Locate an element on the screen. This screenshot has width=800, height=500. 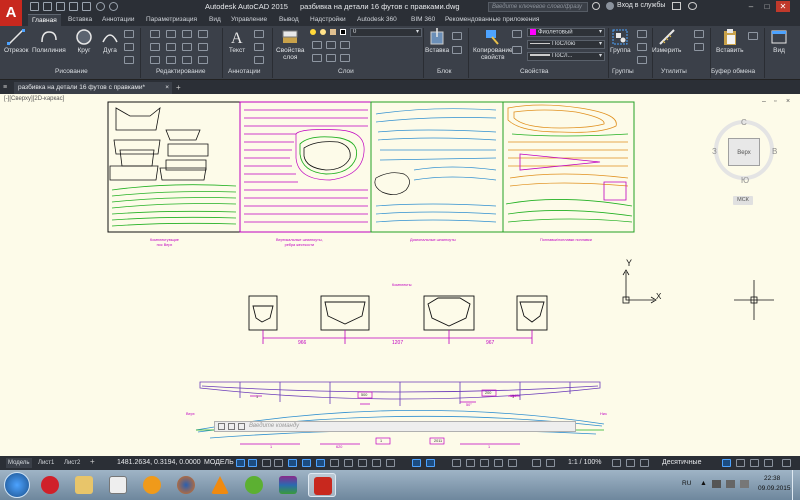
properties-panel-label: Свойства is located at coordinates (534, 71).